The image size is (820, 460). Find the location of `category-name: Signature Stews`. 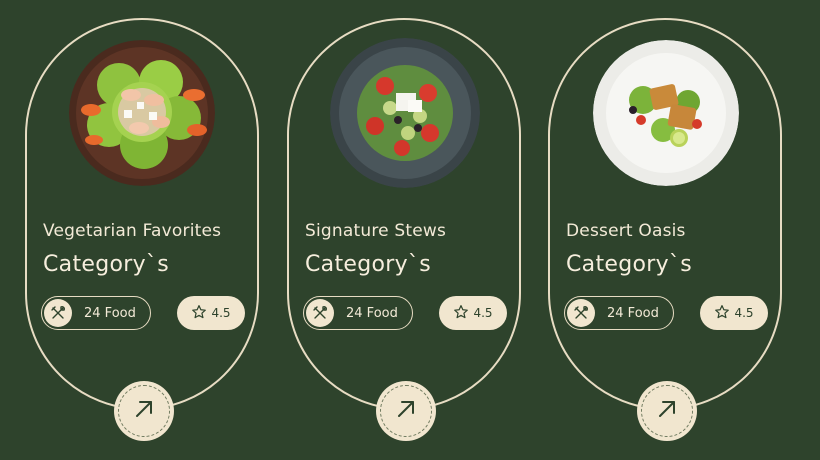

category-name: Signature Stews is located at coordinates (376, 231).